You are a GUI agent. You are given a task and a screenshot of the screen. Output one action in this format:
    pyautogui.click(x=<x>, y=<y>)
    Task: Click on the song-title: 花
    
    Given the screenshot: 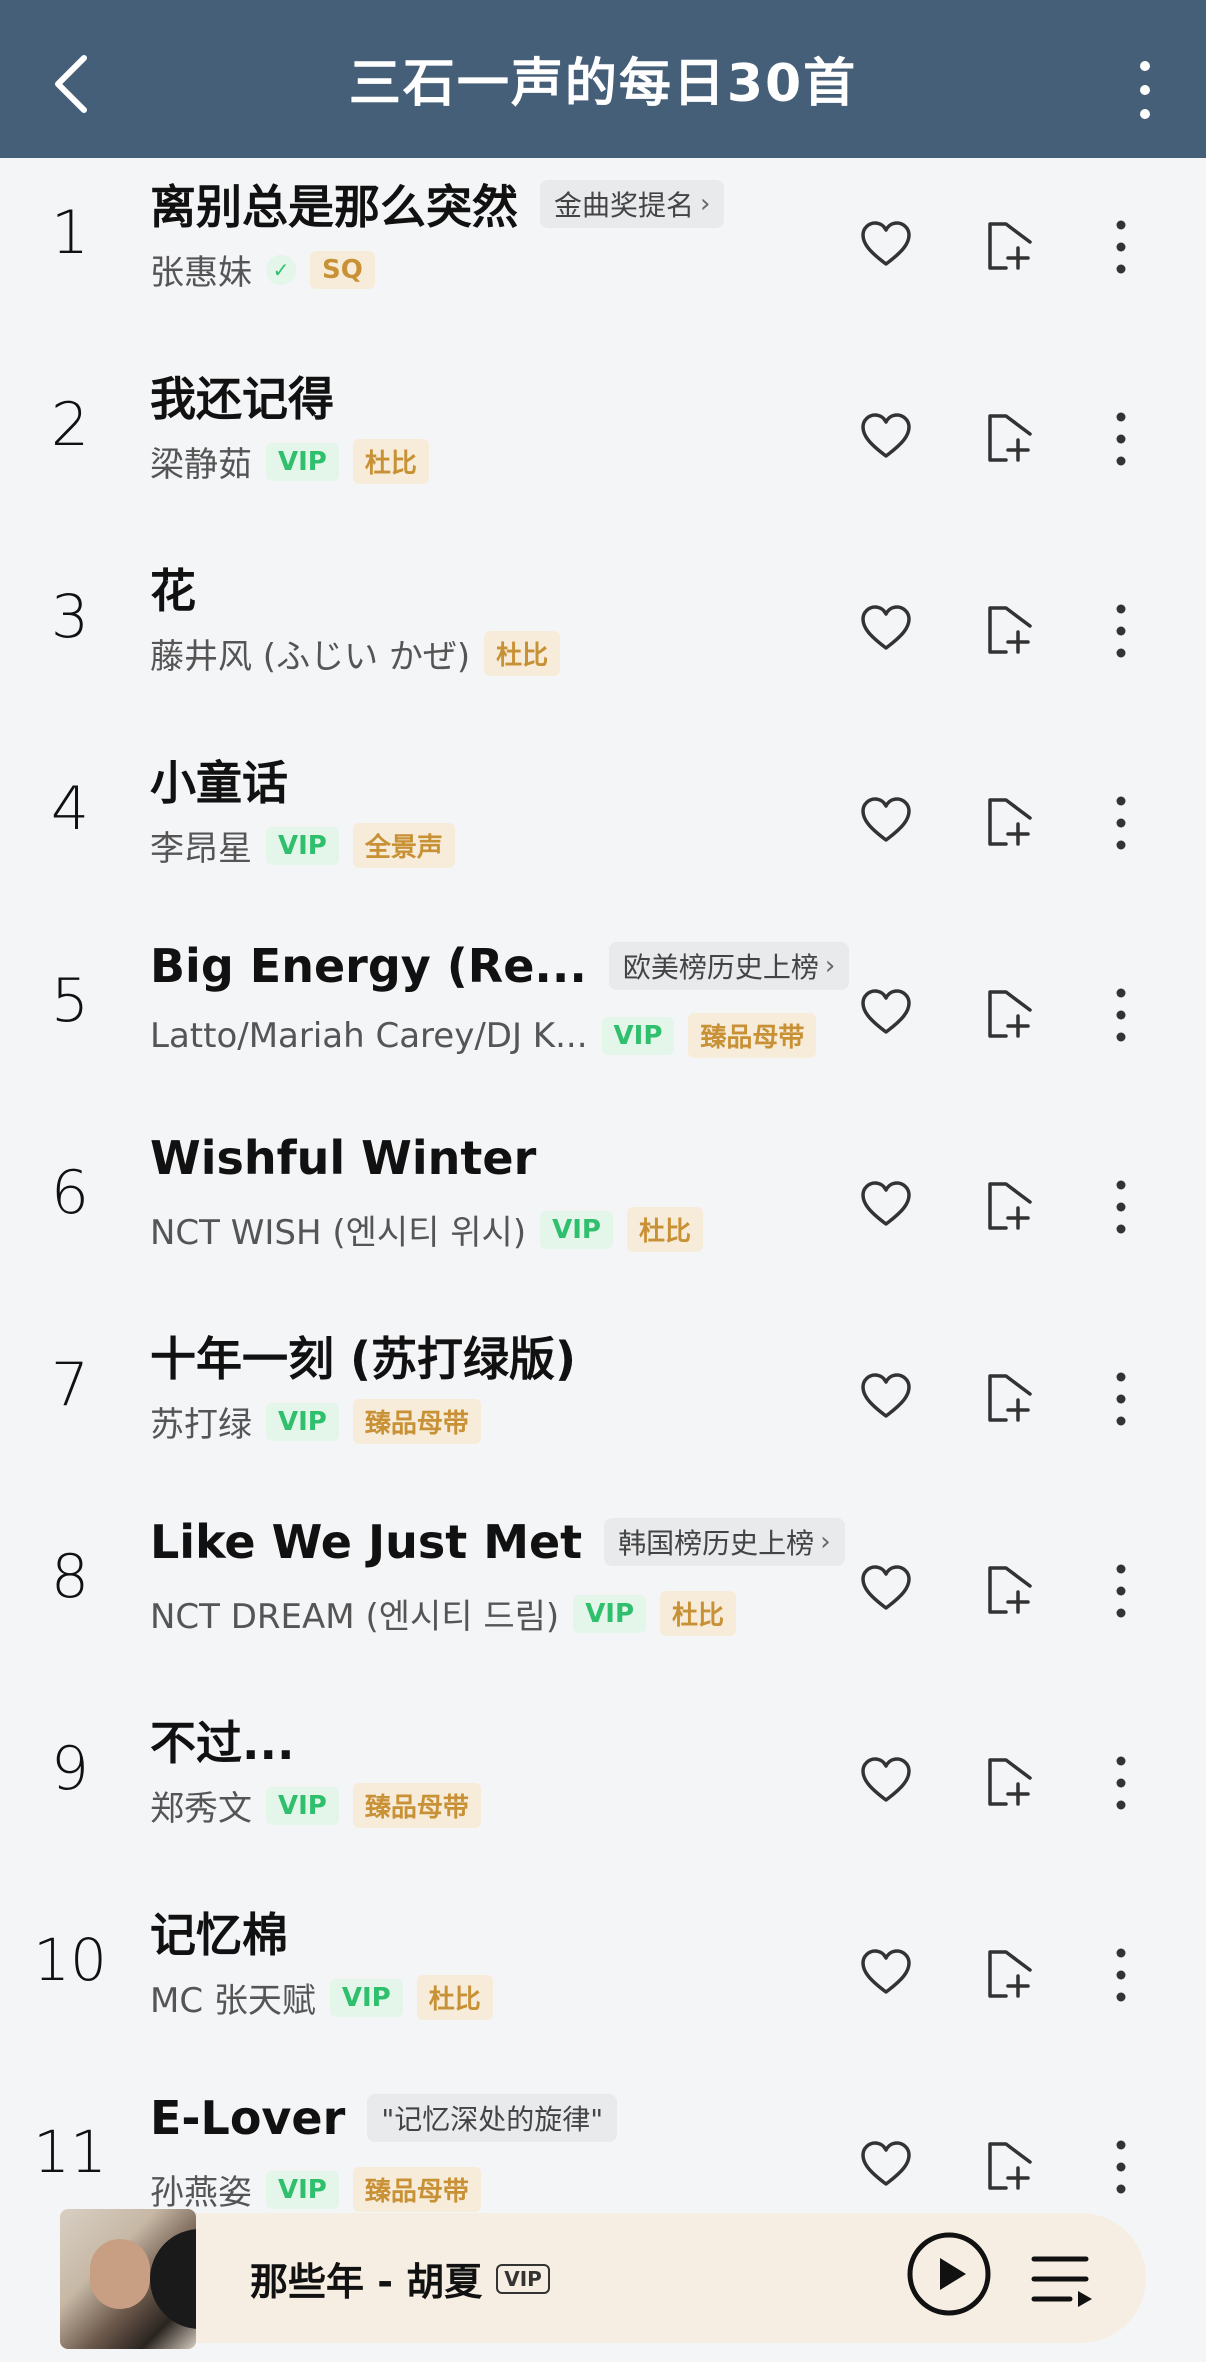 What is the action you would take?
    pyautogui.click(x=173, y=588)
    